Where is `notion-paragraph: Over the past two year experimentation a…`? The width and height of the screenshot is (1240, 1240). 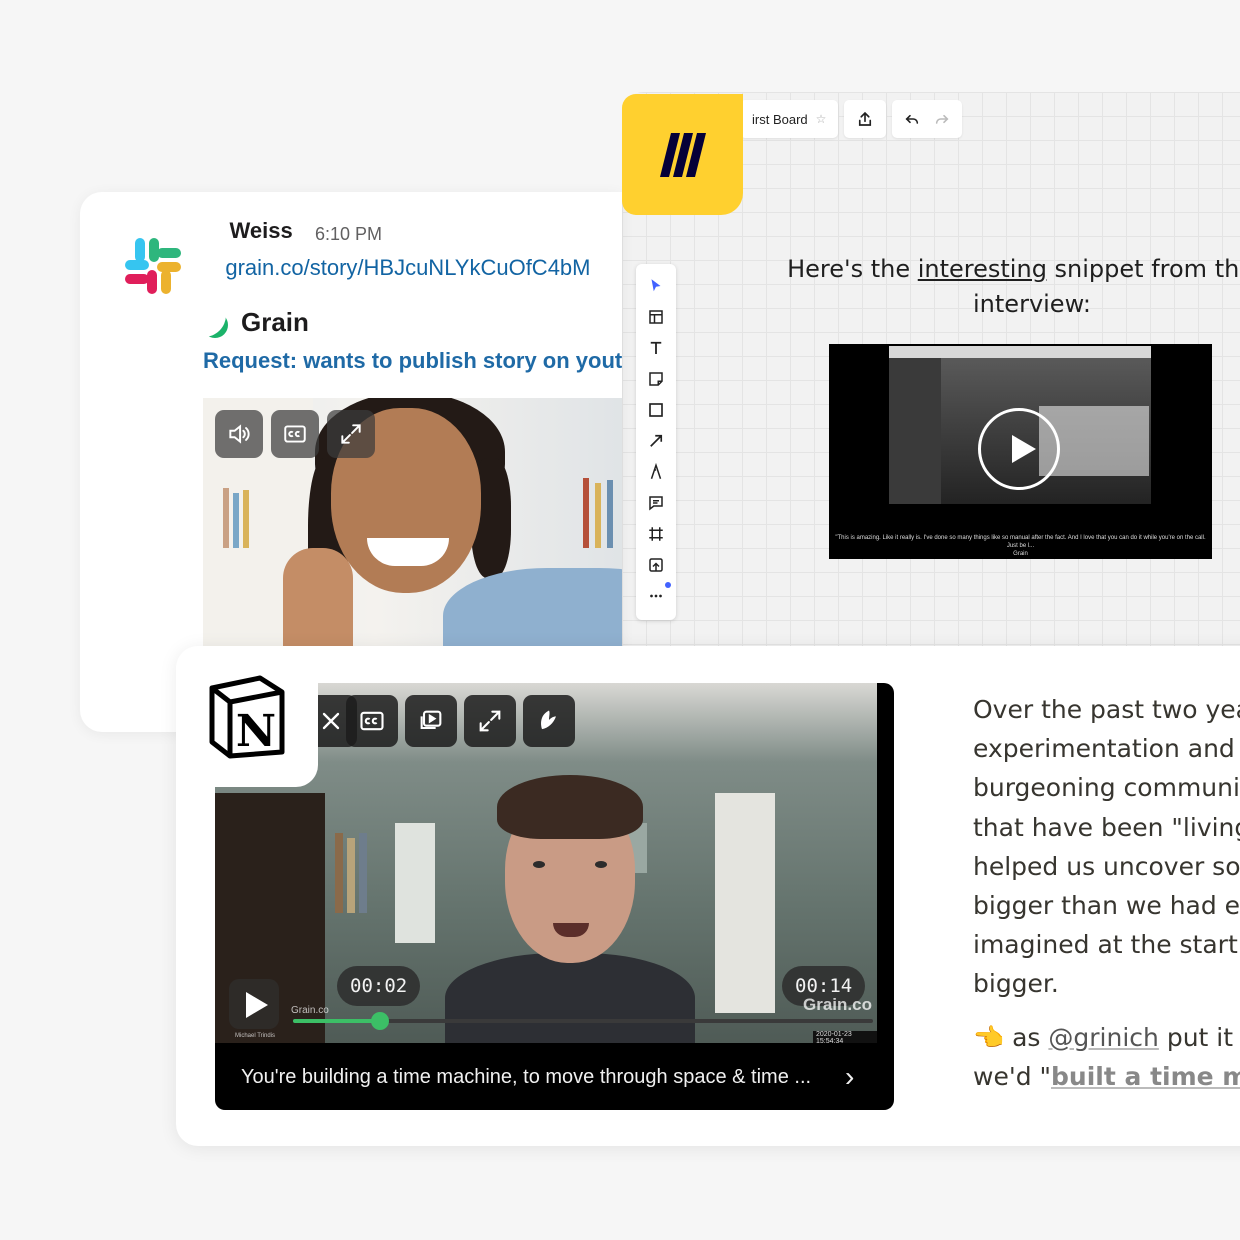
notion-paragraph: Over the past two year experimentation a… is located at coordinates (1106, 847).